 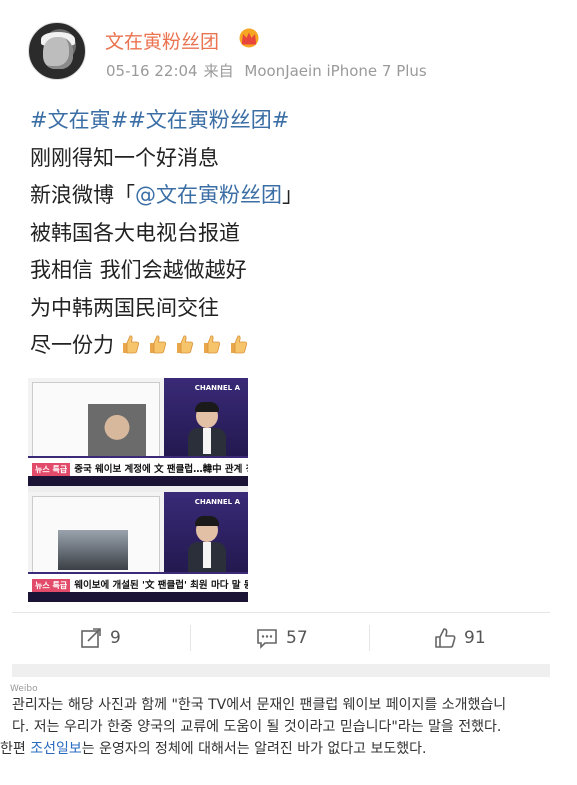 I want to click on like-count: 91, so click(x=475, y=638).